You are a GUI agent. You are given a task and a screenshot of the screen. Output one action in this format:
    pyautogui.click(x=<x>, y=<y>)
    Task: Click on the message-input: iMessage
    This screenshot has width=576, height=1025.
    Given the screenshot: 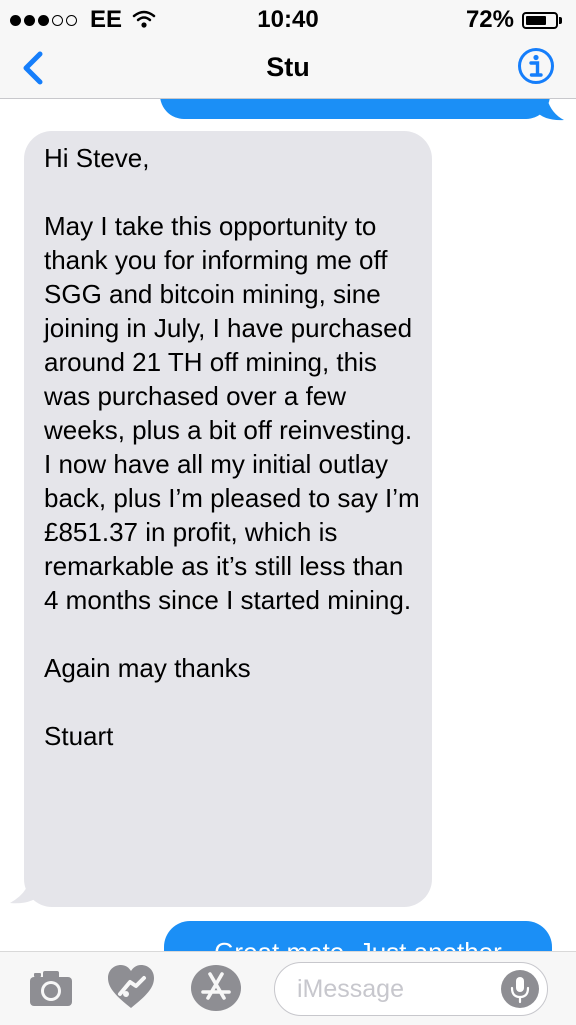 What is the action you would take?
    pyautogui.click(x=411, y=989)
    